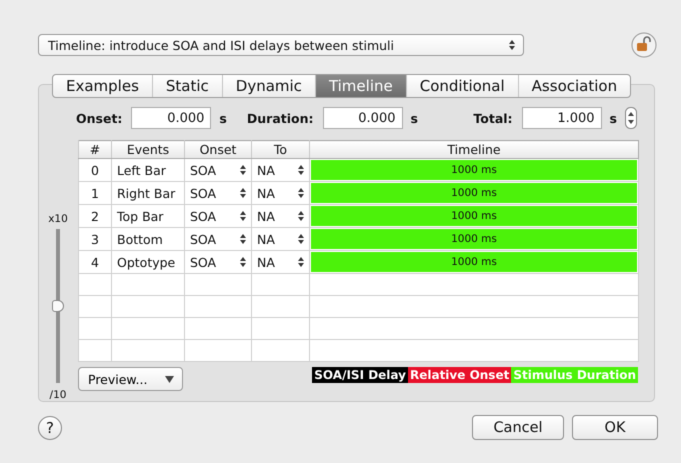 The width and height of the screenshot is (681, 463). I want to click on column-header: Events, so click(148, 149).